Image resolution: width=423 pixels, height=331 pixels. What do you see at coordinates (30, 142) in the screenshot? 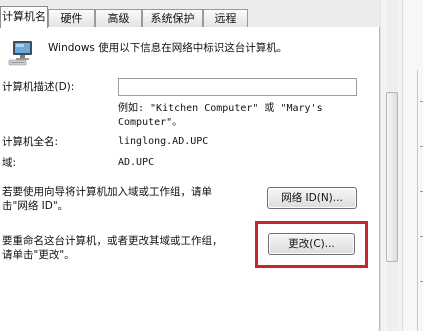
I see `full-computer-name-label: 计算机全名:` at bounding box center [30, 142].